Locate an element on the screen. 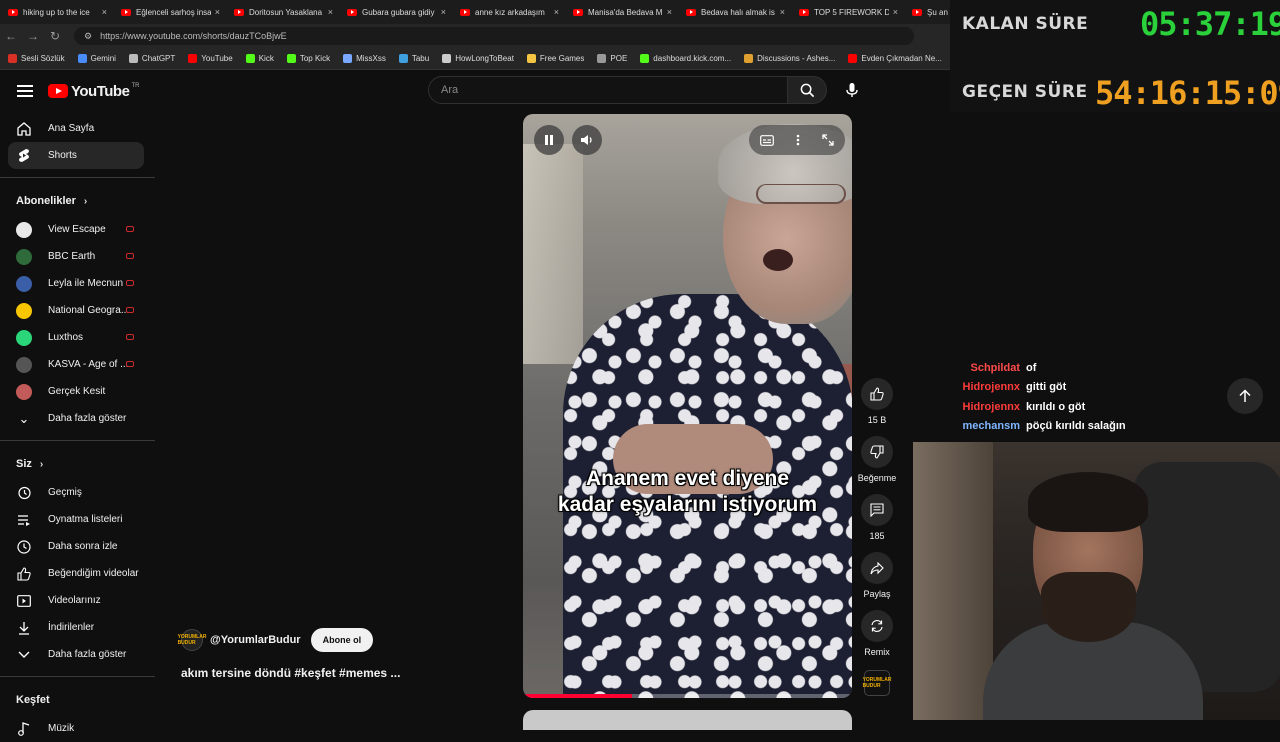  short-channel-row: YORUMLAR BUDUR @YorumlarBudur Abone ol is located at coordinates (276, 640).